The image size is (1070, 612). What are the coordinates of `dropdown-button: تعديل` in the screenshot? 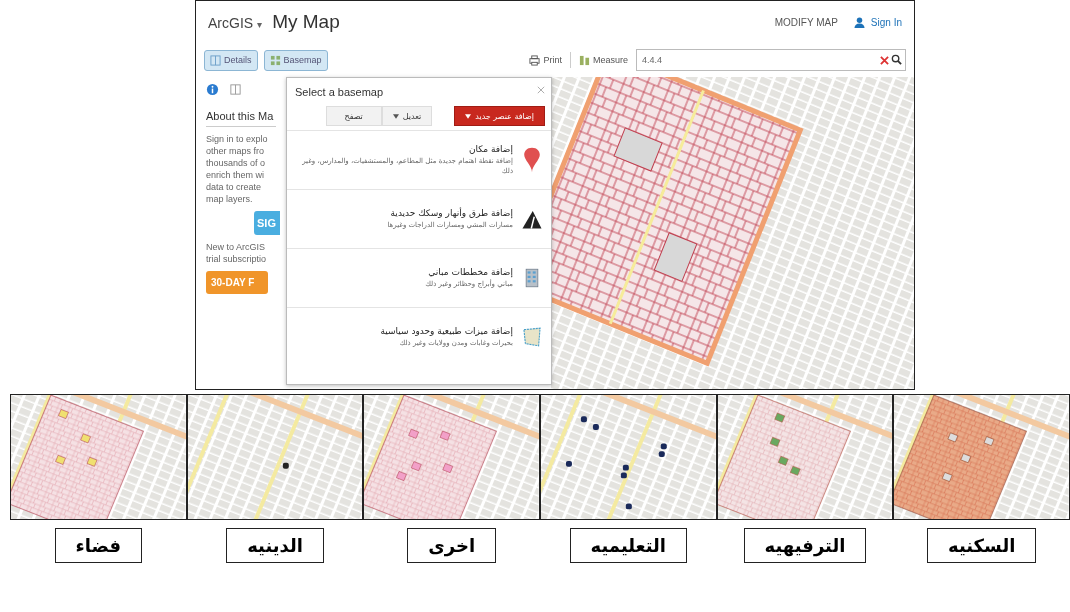 It's located at (407, 116).